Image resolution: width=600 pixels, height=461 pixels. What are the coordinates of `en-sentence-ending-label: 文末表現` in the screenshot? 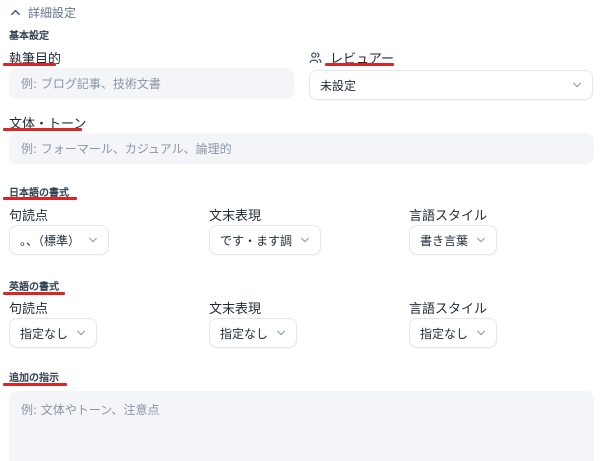 It's located at (235, 309).